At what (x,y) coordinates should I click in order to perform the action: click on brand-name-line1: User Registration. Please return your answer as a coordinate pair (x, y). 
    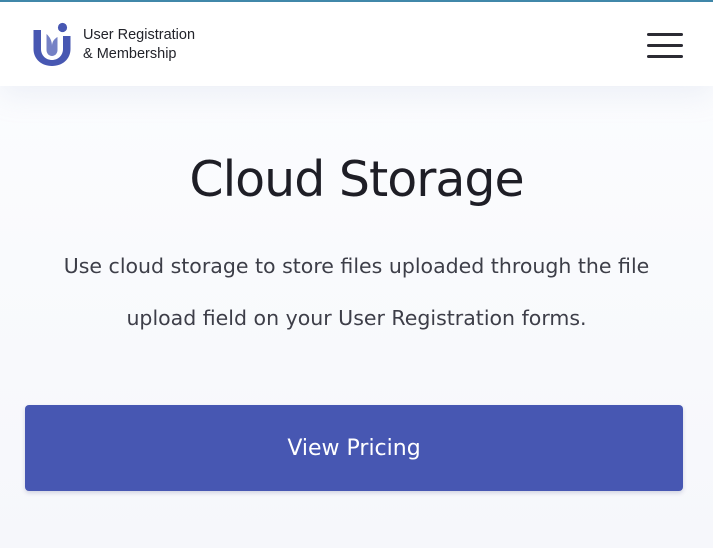
    Looking at the image, I should click on (139, 35).